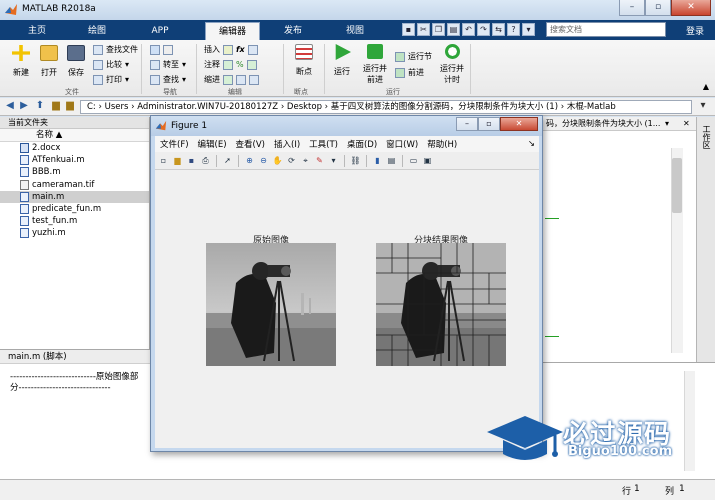 The height and width of the screenshot is (500, 715). Describe the element at coordinates (49, 61) in the screenshot. I see `open-button: 打开` at that location.